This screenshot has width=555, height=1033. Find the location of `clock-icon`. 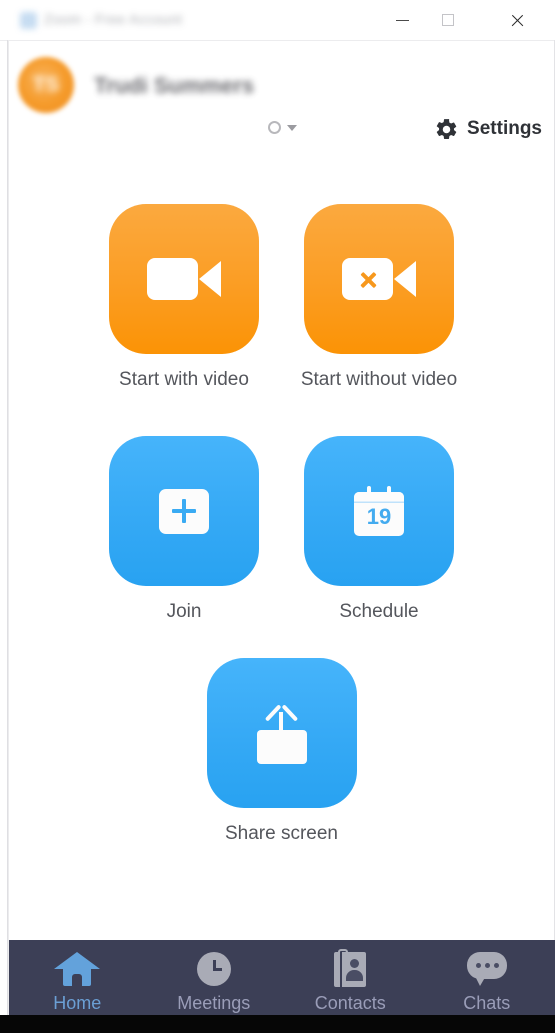

clock-icon is located at coordinates (213, 969).